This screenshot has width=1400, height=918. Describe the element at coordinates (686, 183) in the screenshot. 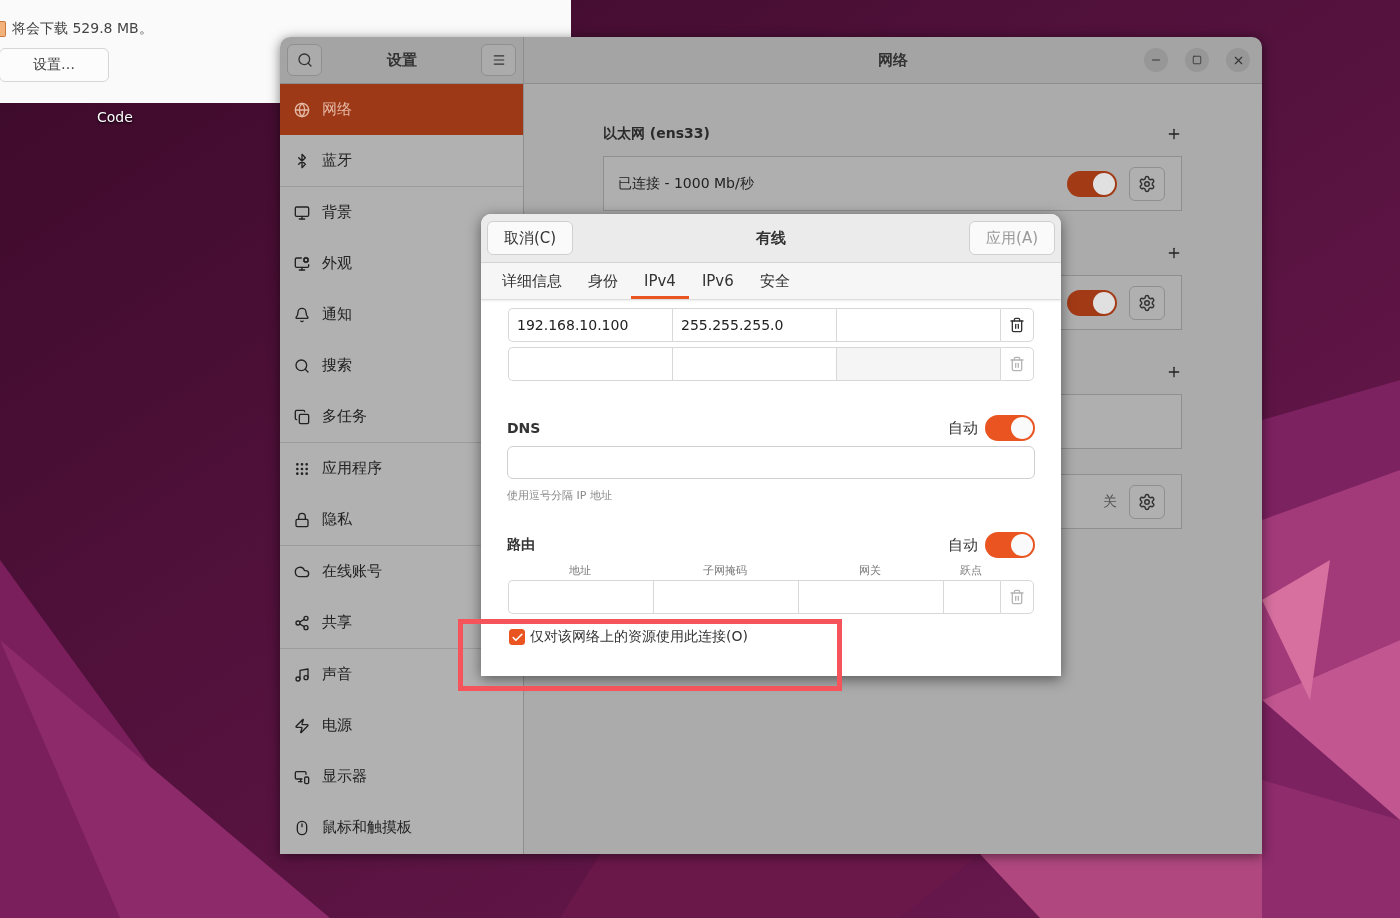

I see `connection-status: 已连接 - 1000 Mb/秒` at that location.